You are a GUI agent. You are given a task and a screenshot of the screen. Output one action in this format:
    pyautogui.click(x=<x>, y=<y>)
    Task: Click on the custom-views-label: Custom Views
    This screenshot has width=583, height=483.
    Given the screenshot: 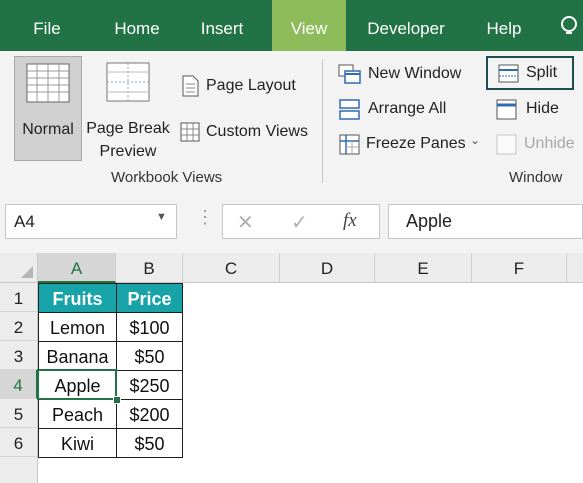 What is the action you would take?
    pyautogui.click(x=257, y=131)
    